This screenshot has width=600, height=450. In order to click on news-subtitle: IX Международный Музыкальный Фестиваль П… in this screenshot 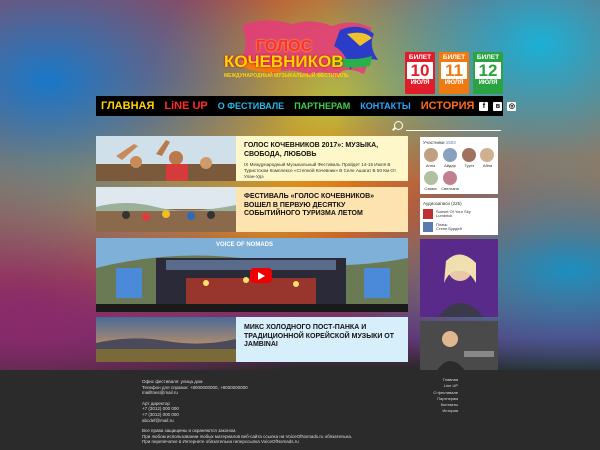, I will do `click(320, 170)`.